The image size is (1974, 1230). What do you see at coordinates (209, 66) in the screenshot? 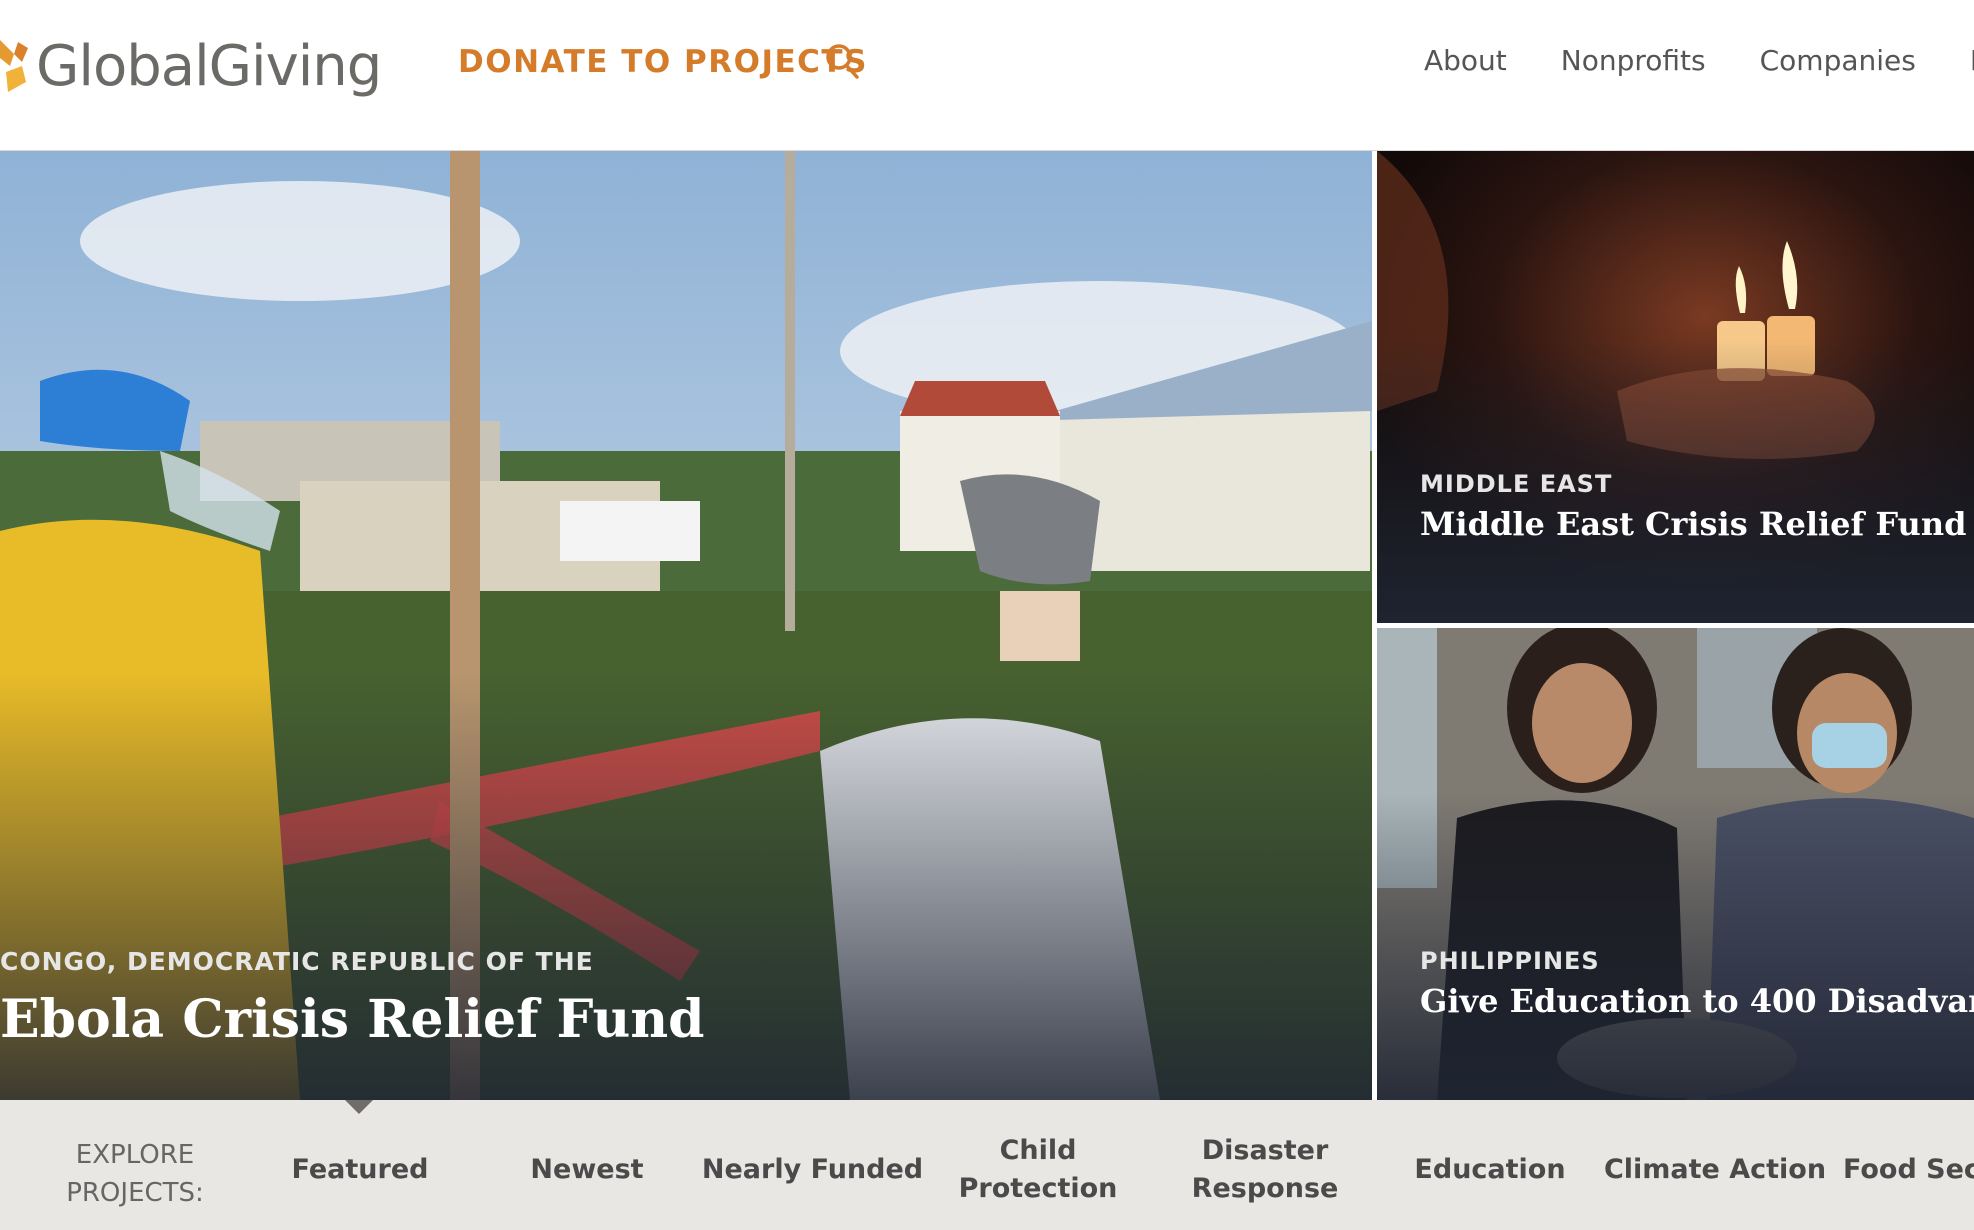
I see `logo-text: GlobalGiving` at bounding box center [209, 66].